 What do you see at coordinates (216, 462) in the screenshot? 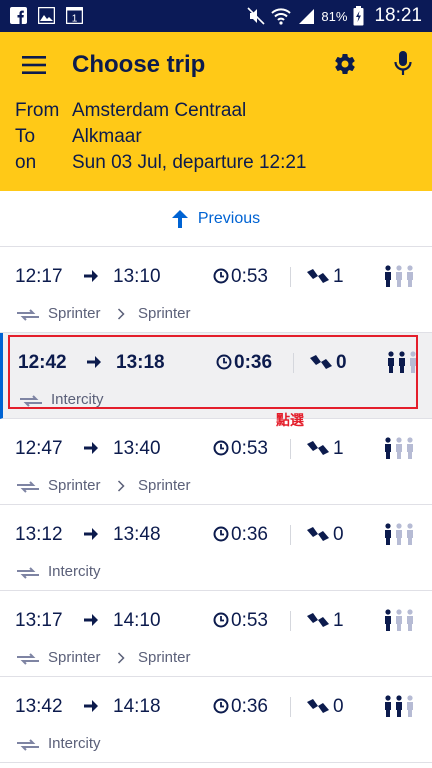
I see `trip-row: 12:47 13:40 0:53 1 Sprinter Sprinter` at bounding box center [216, 462].